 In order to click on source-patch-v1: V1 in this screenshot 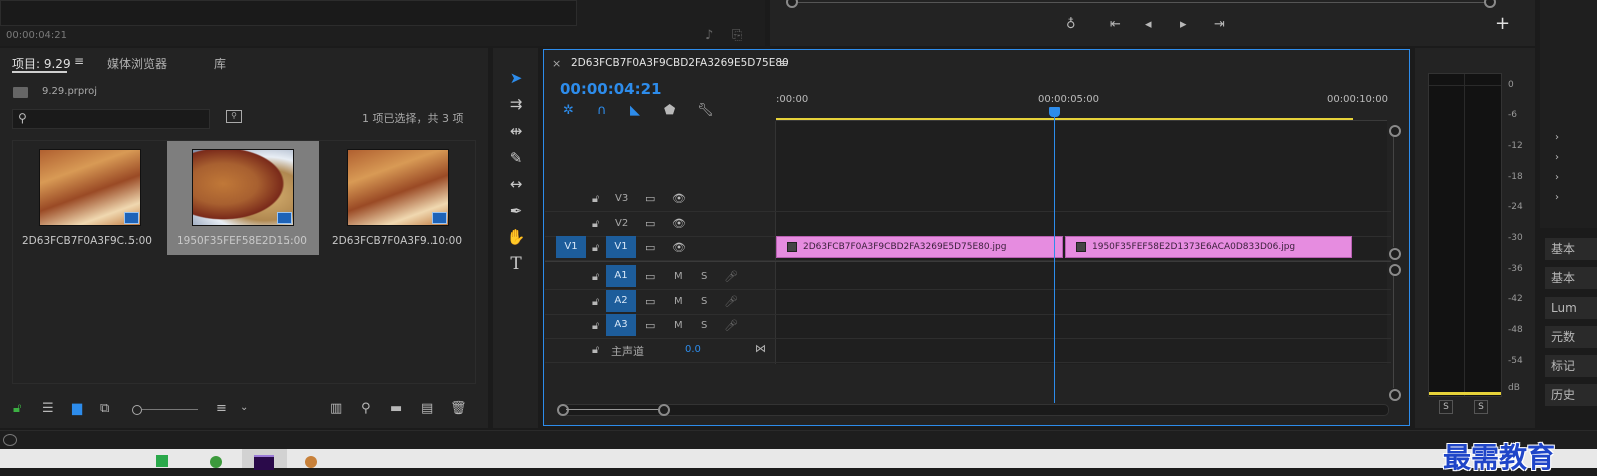, I will do `click(571, 247)`.